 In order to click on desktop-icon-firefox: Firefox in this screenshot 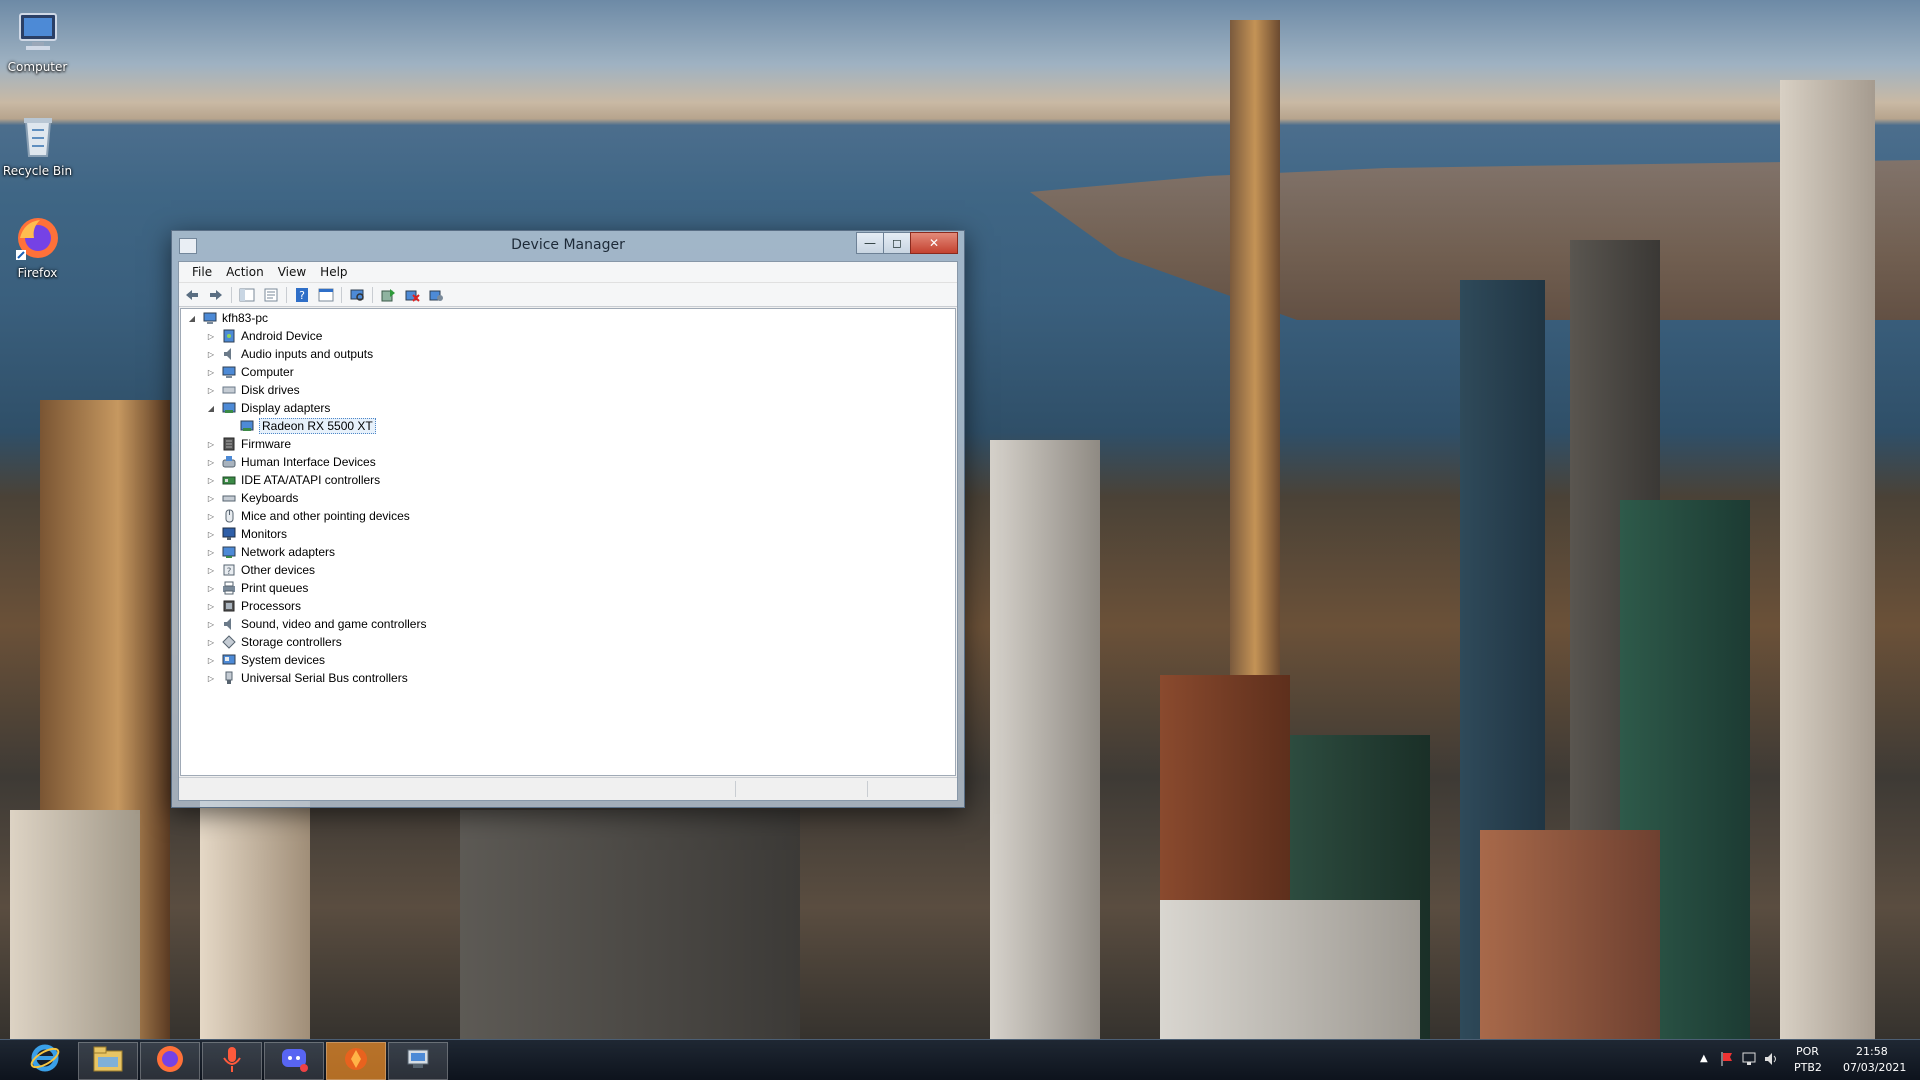, I will do `click(37, 247)`.